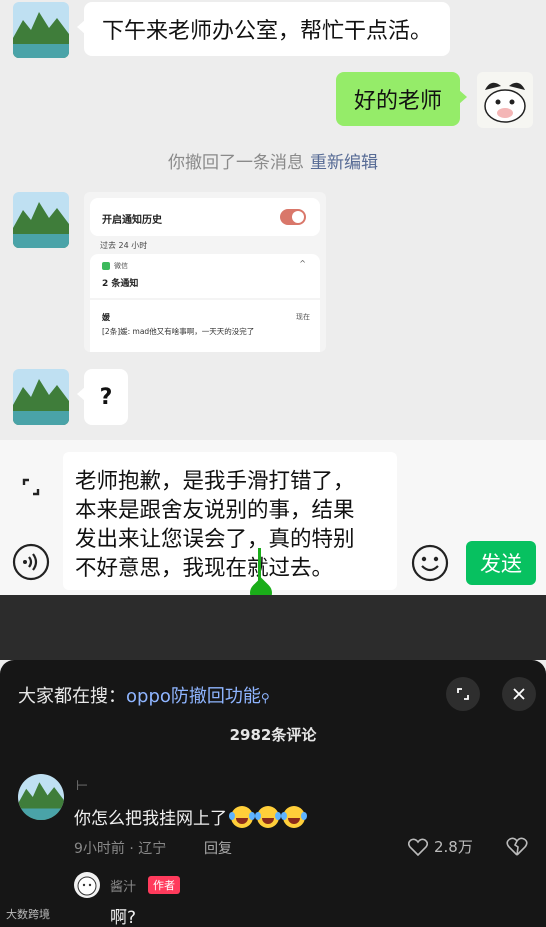  What do you see at coordinates (120, 849) in the screenshot?
I see `comment-meta: 9小时前 · 辽宁` at bounding box center [120, 849].